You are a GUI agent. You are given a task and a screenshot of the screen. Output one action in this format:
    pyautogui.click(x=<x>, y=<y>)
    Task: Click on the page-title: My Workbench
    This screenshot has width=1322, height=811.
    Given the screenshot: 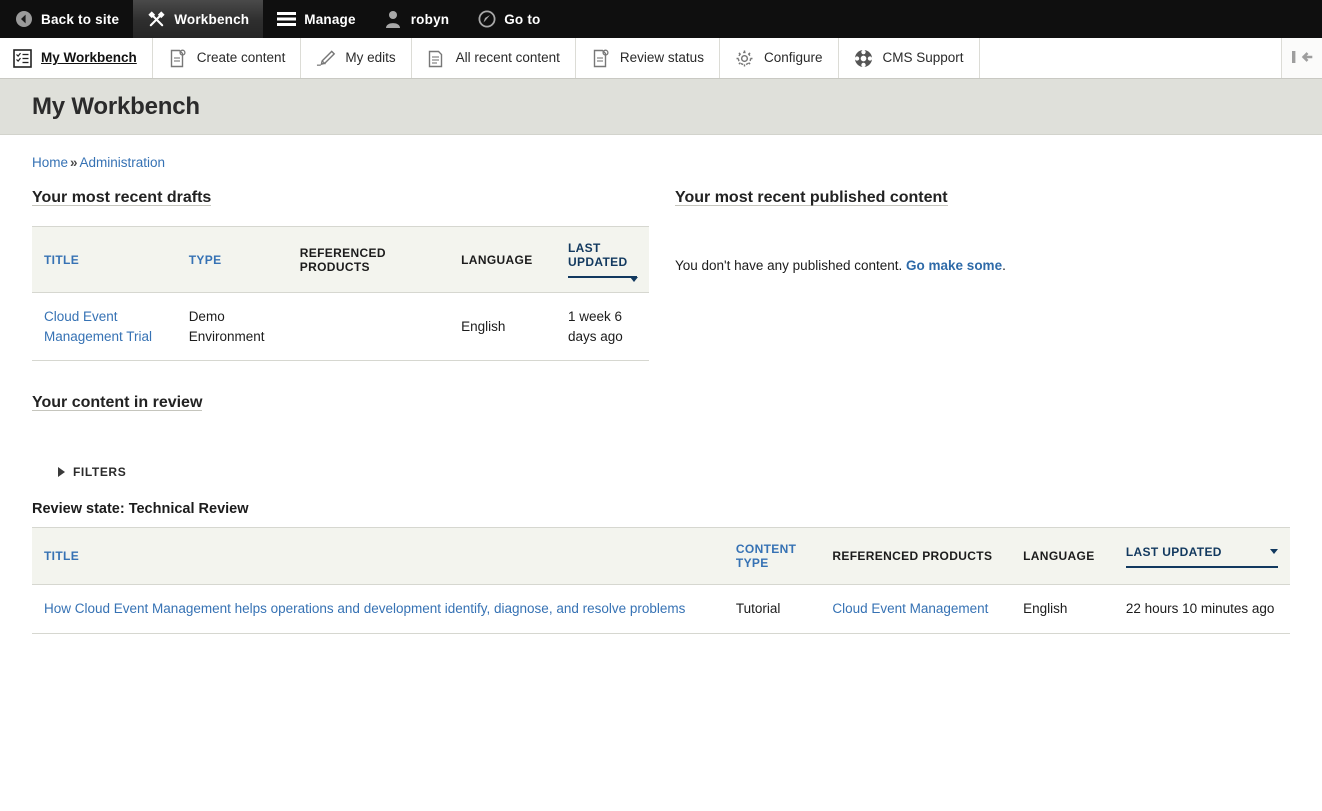 What is the action you would take?
    pyautogui.click(x=116, y=106)
    